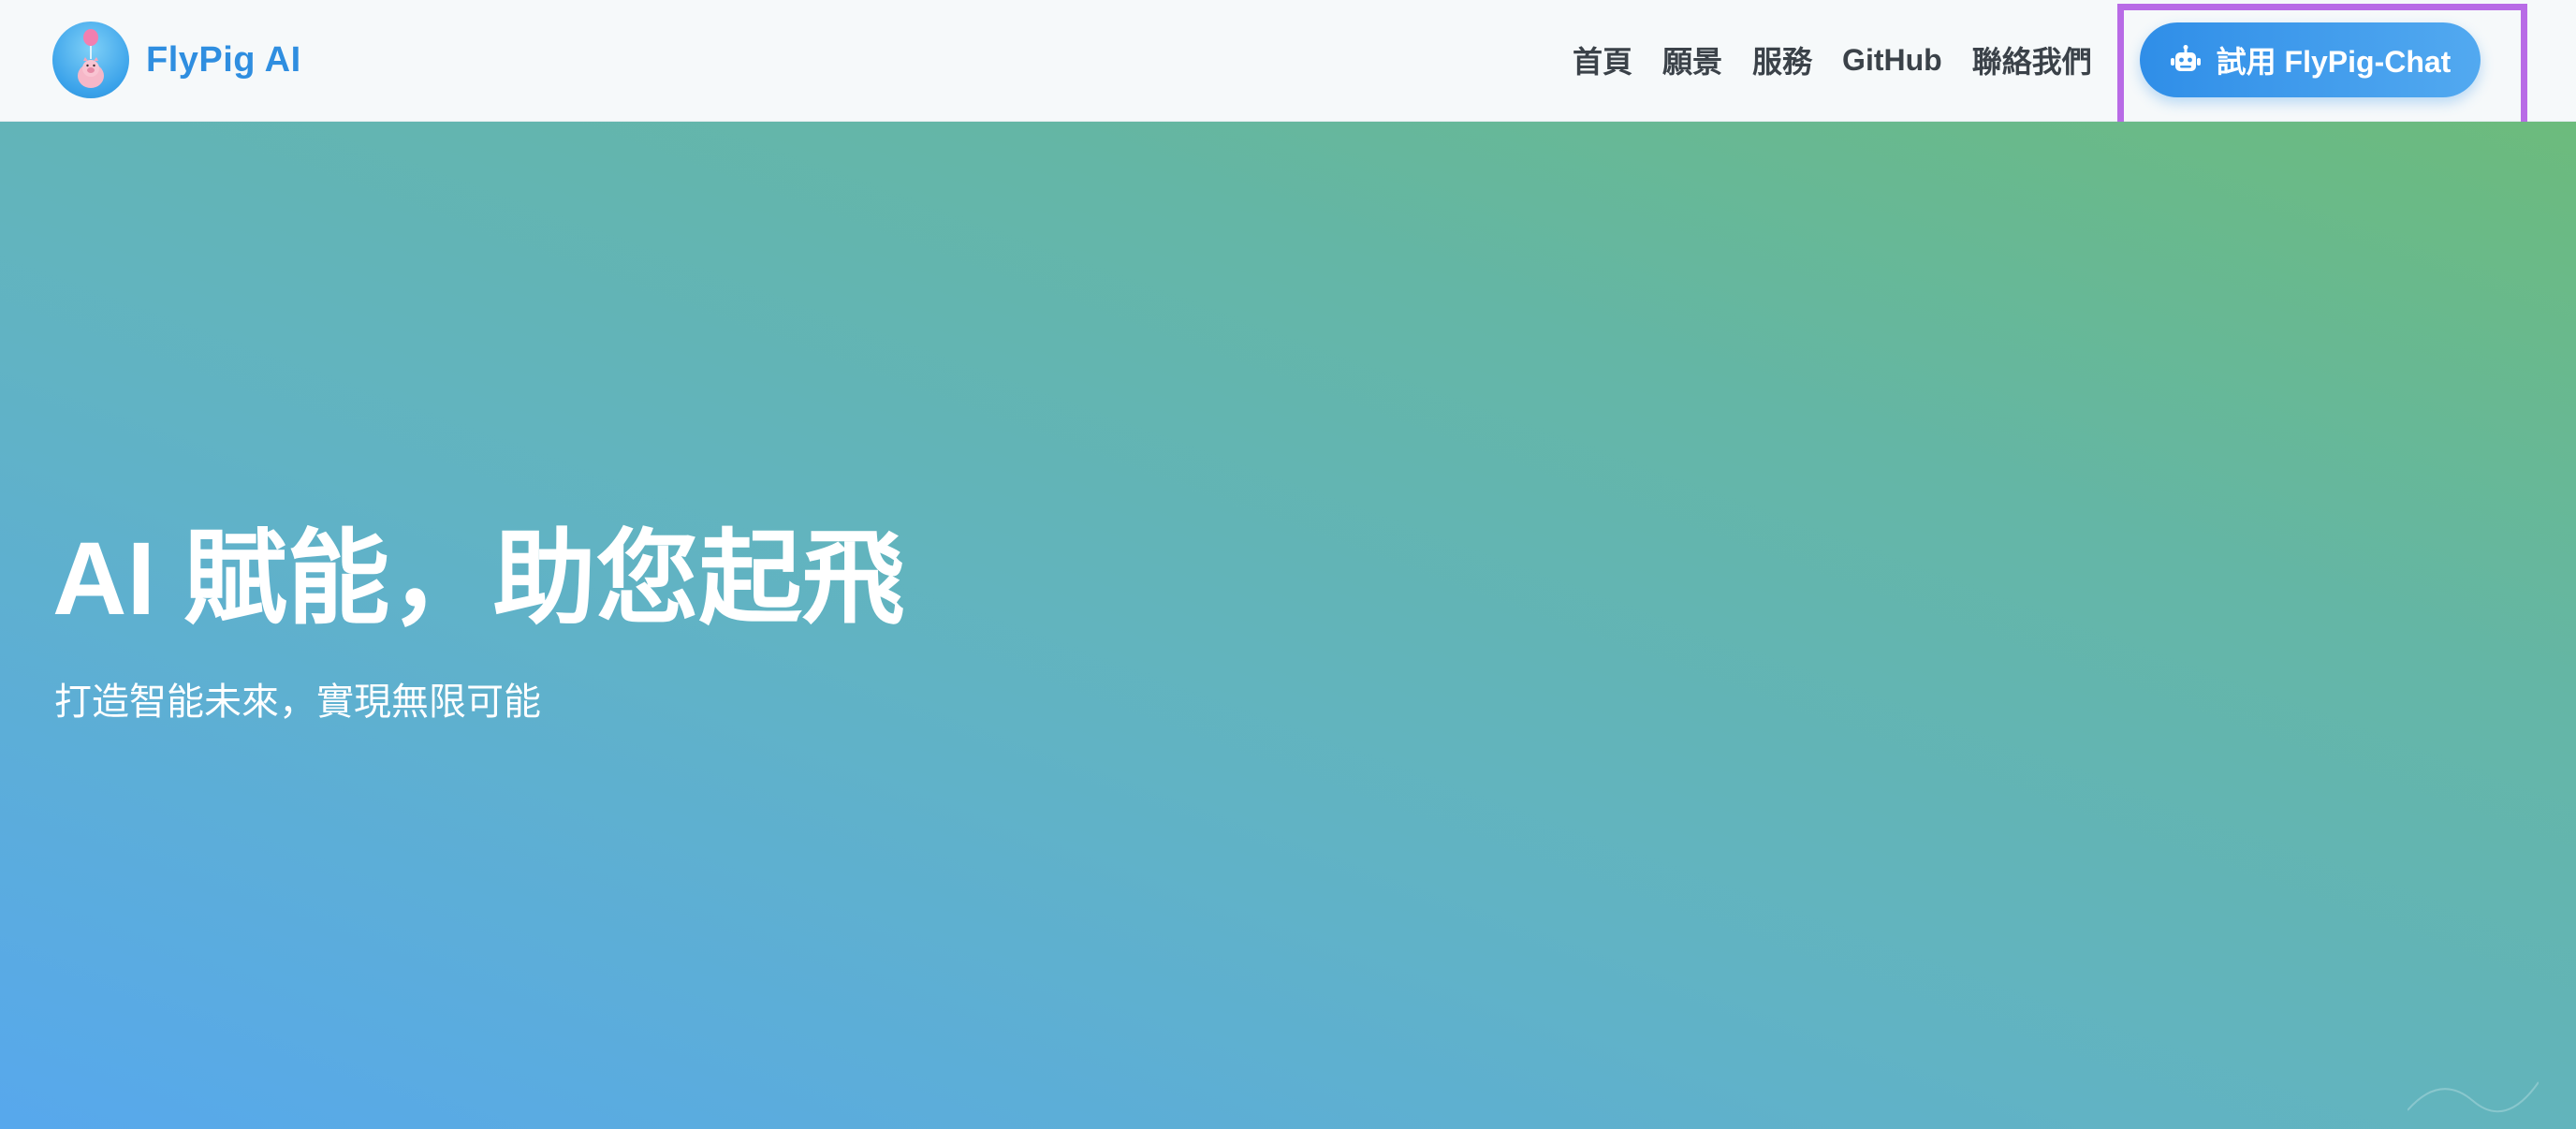 The height and width of the screenshot is (1129, 2576). I want to click on cta-label: 試用 FlyPig-Chat, so click(2334, 62).